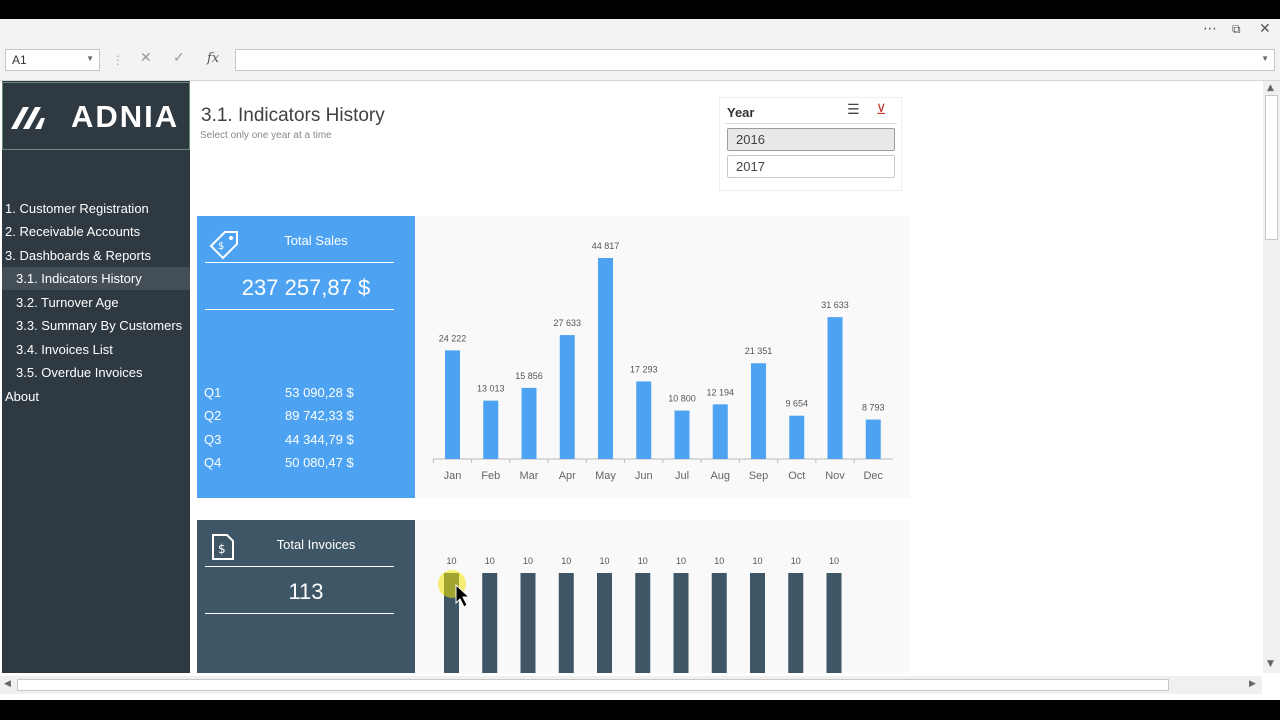 The height and width of the screenshot is (720, 1280). Describe the element at coordinates (1270, 664) in the screenshot. I see `scroll-down-icon: ▼` at that location.